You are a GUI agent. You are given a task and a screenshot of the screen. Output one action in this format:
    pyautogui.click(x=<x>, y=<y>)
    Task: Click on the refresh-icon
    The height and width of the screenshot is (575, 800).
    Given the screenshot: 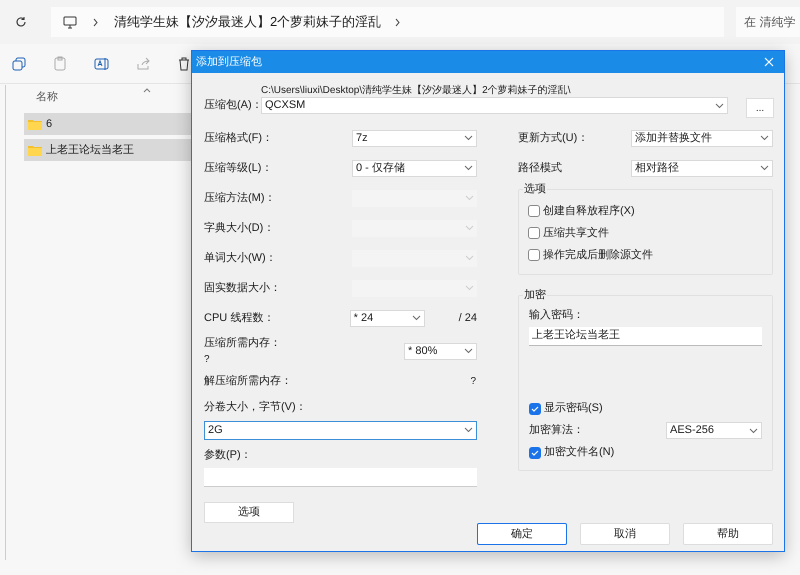 What is the action you would take?
    pyautogui.click(x=21, y=22)
    